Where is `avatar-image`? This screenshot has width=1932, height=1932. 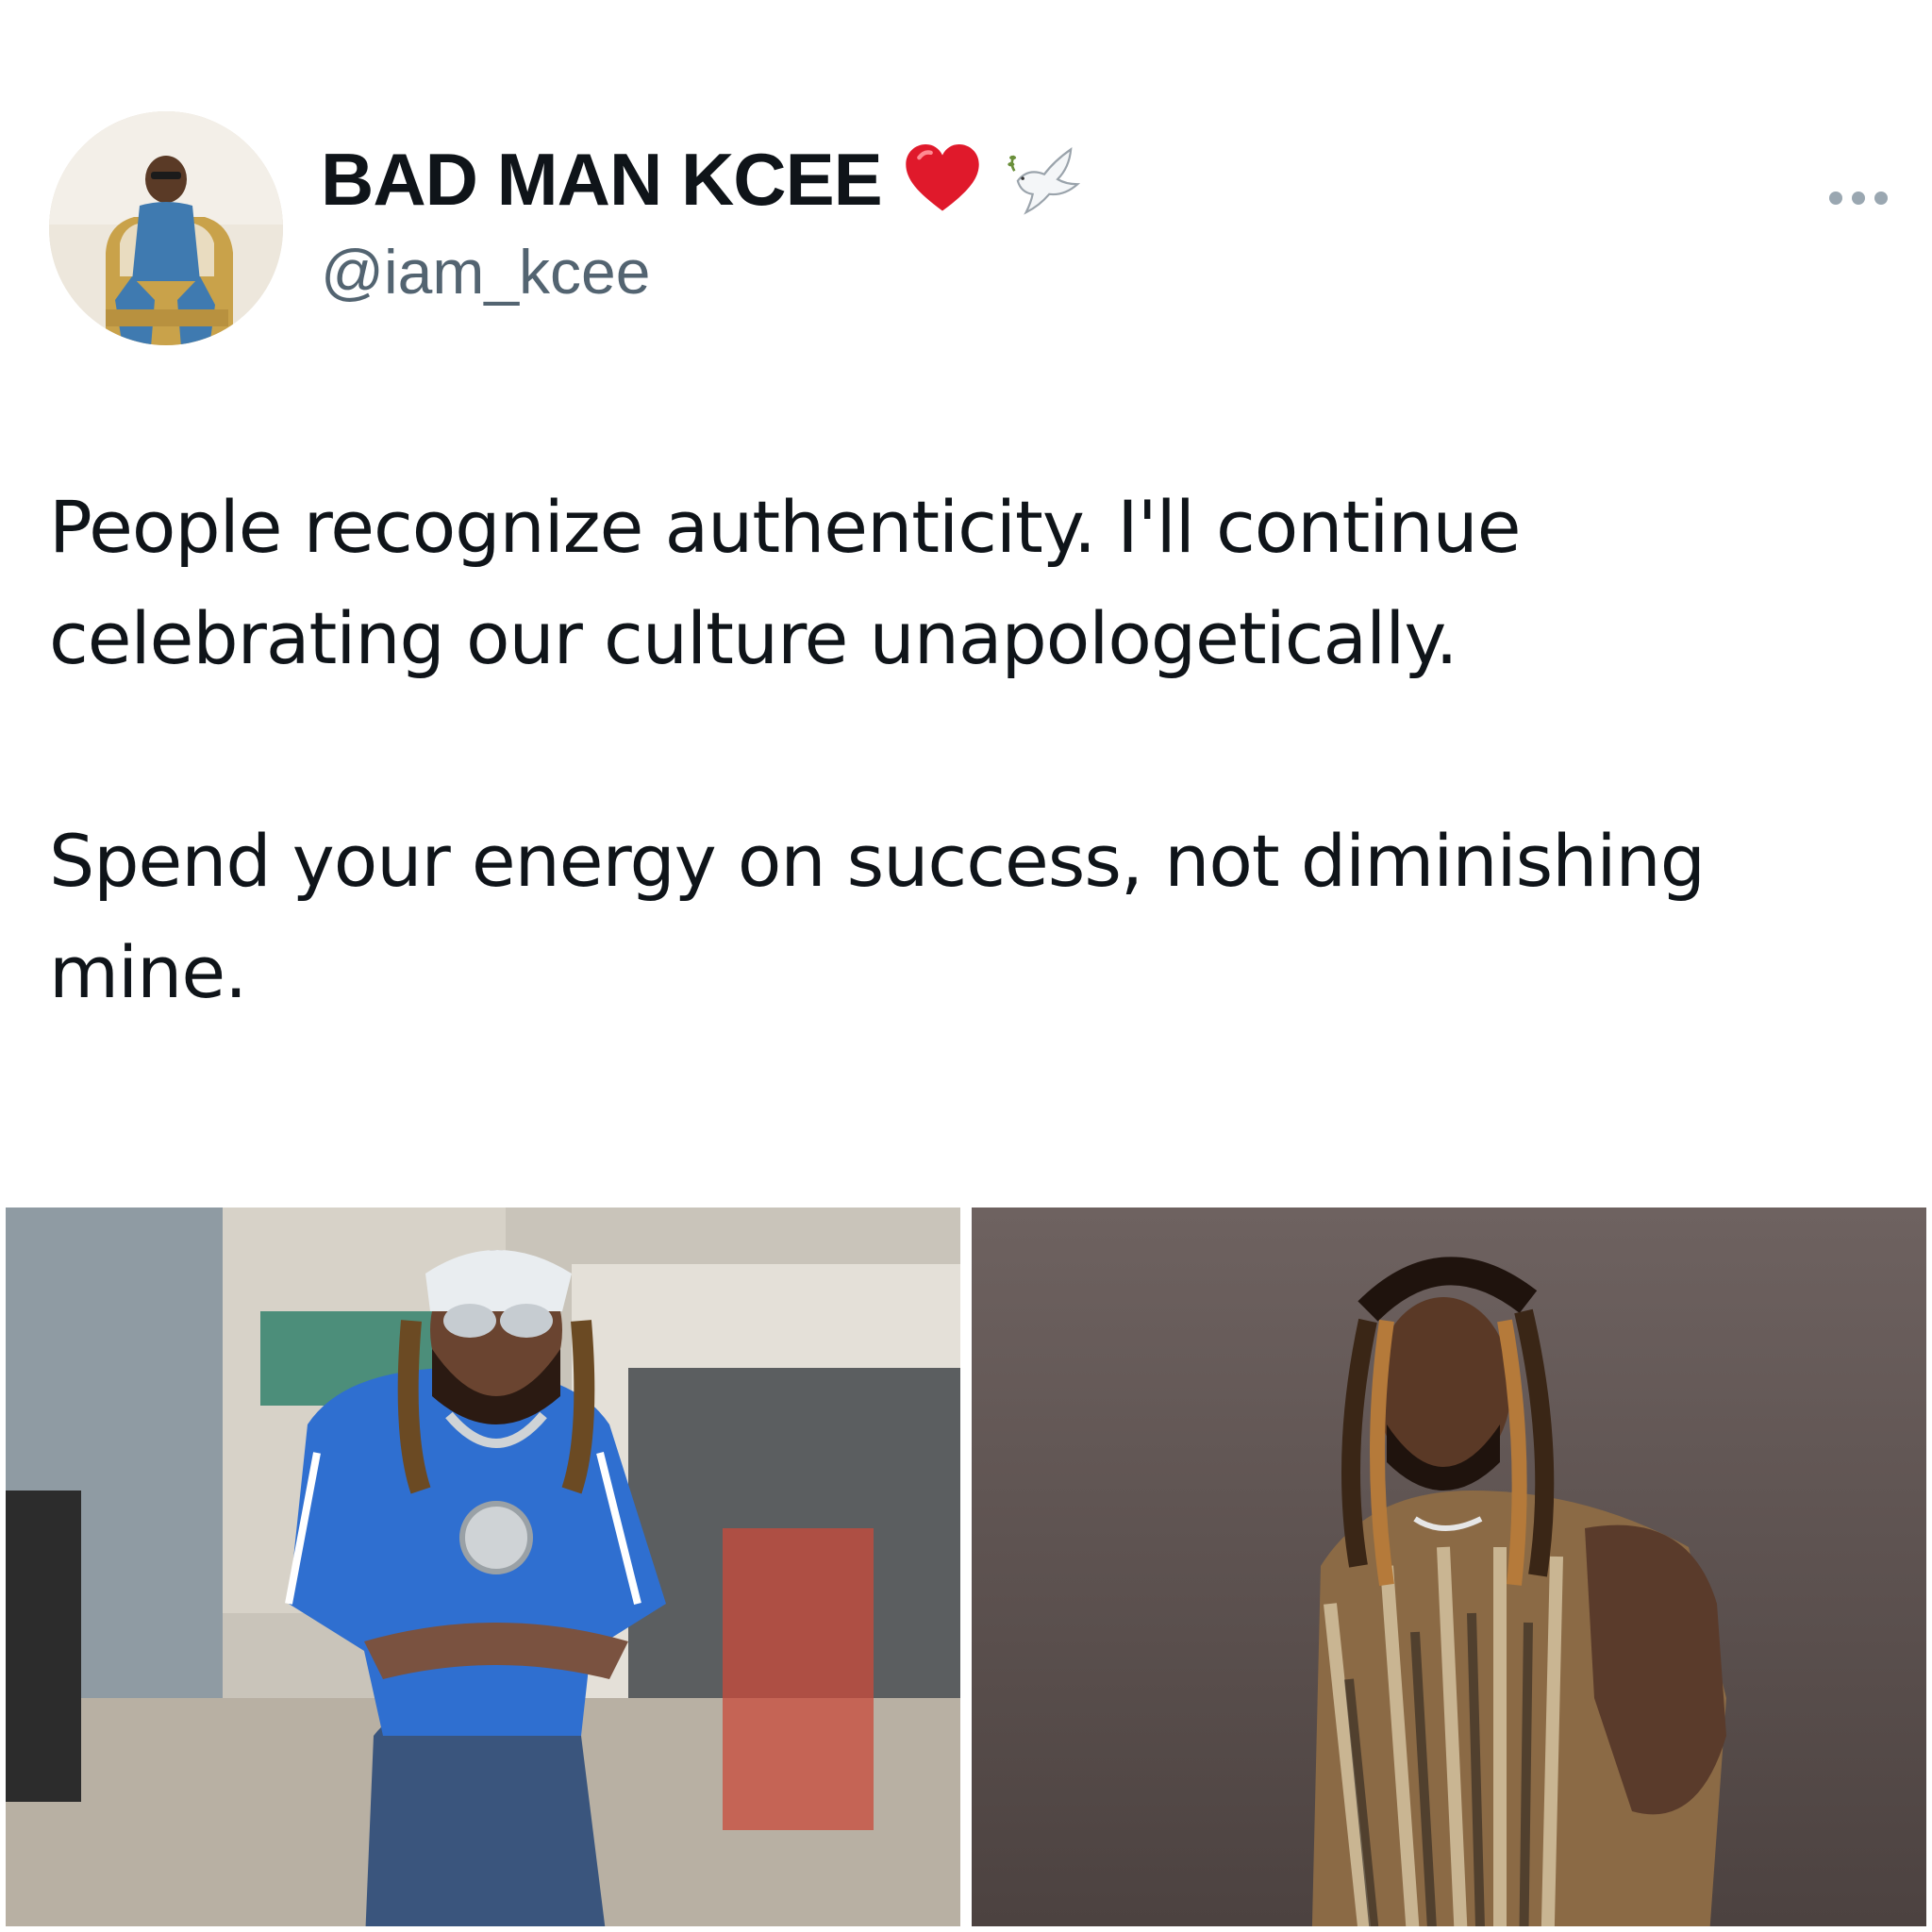
avatar-image is located at coordinates (166, 228).